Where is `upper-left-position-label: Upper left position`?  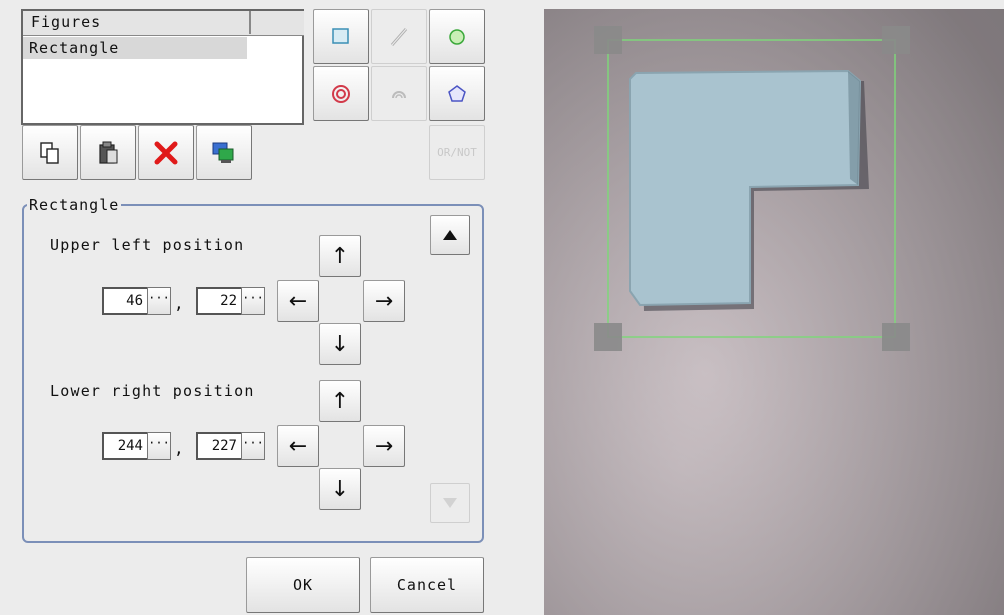 upper-left-position-label: Upper left position is located at coordinates (147, 245).